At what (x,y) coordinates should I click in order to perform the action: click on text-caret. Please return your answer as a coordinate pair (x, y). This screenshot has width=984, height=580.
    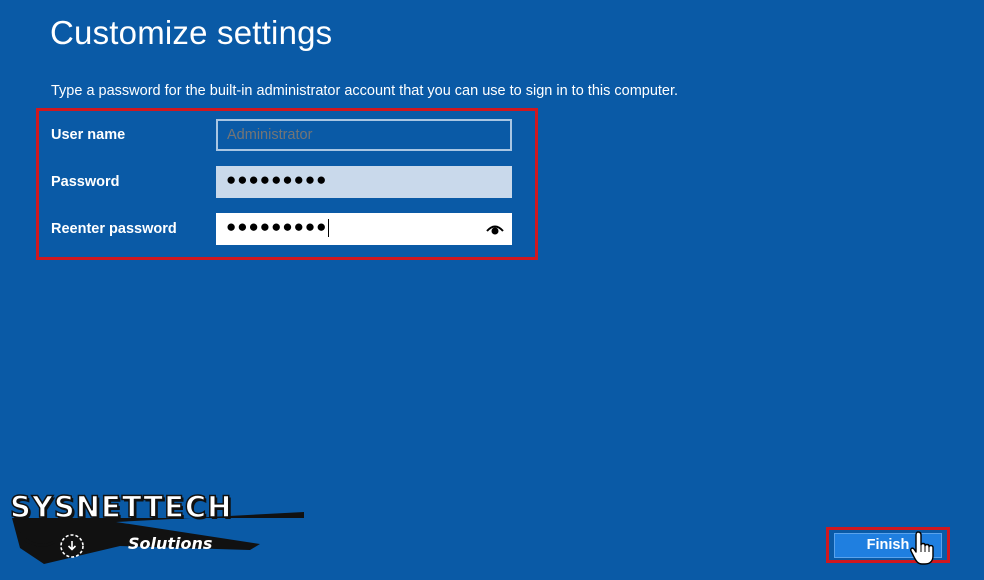
    Looking at the image, I should click on (329, 227).